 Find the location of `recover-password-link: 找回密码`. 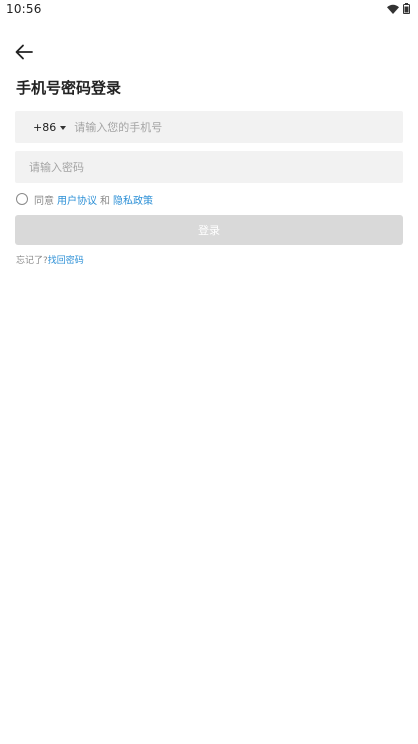

recover-password-link: 找回密码 is located at coordinates (66, 261).